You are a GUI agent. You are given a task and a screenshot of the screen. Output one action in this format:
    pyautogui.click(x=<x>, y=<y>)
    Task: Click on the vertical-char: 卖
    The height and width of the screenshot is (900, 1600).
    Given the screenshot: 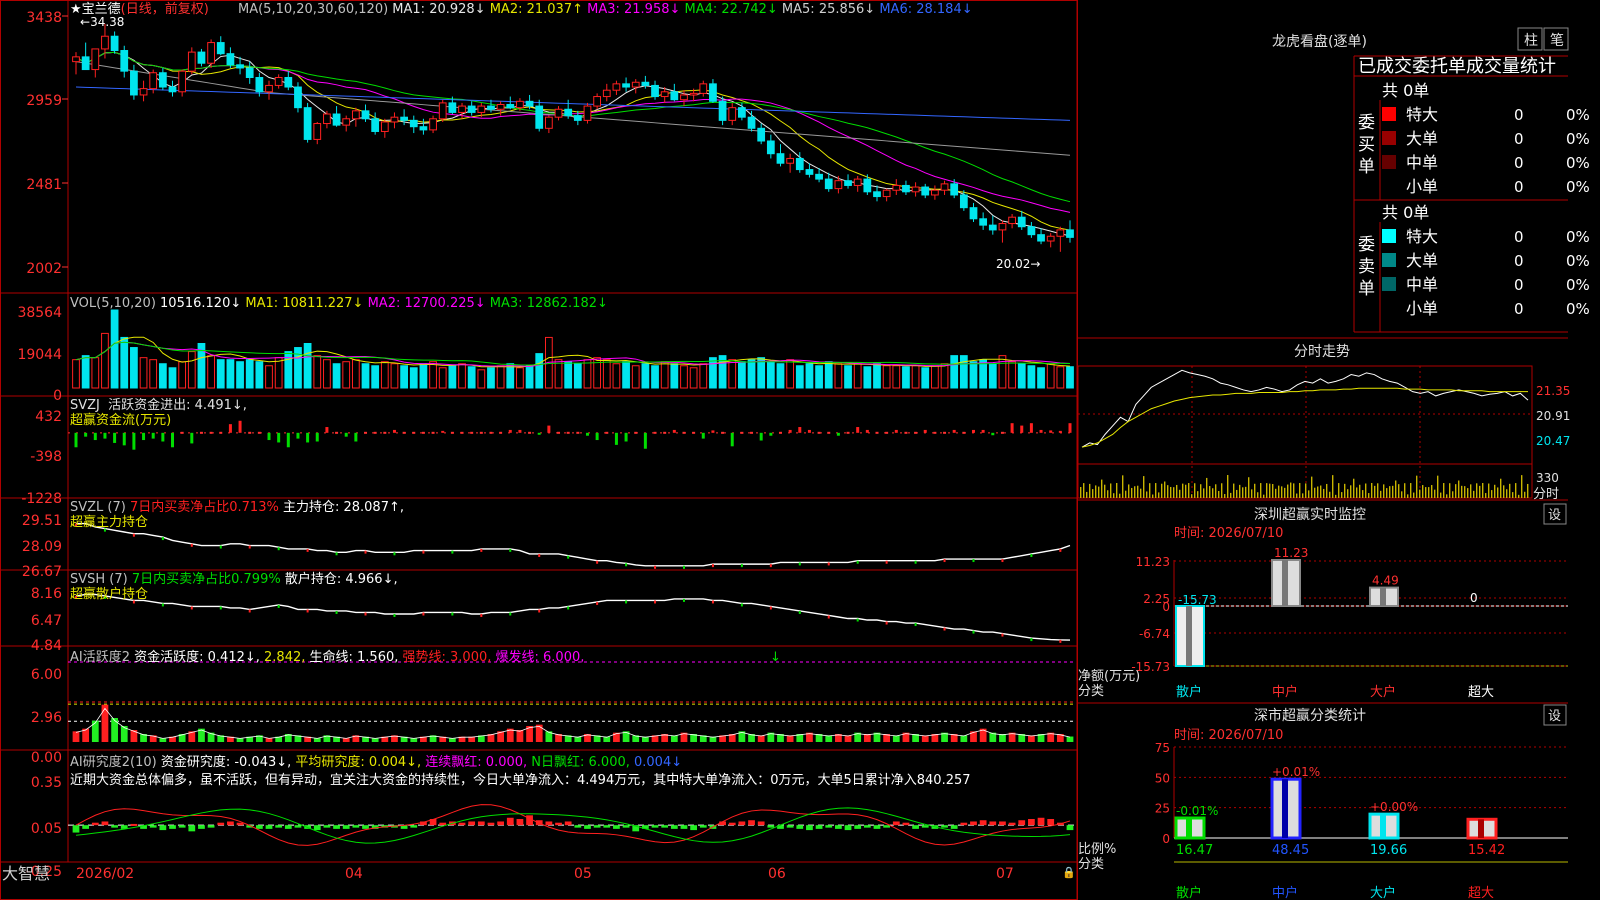 What is the action you would take?
    pyautogui.click(x=1366, y=267)
    